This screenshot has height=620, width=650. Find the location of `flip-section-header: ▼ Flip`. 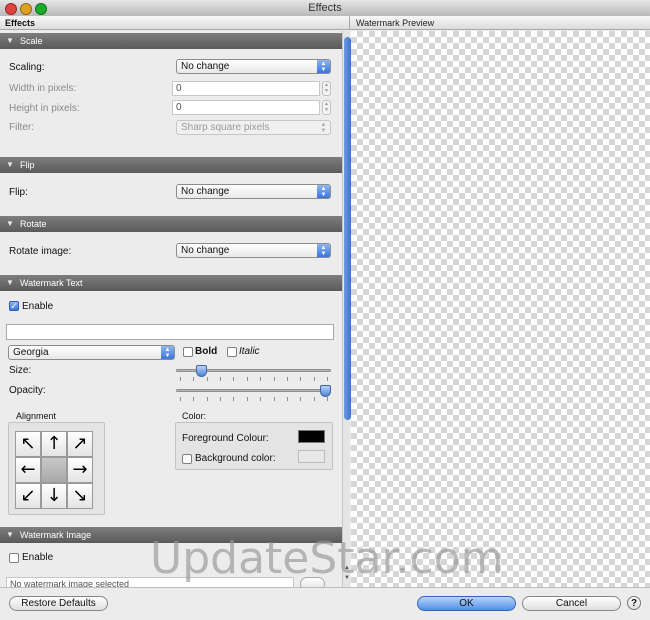

flip-section-header: ▼ Flip is located at coordinates (171, 165).